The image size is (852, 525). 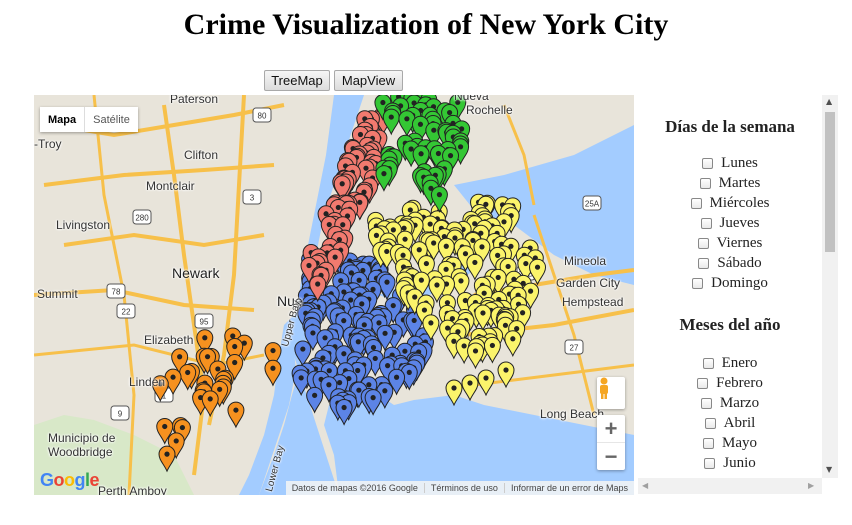 I want to click on map-type-satellite: Satélite, so click(x=111, y=119).